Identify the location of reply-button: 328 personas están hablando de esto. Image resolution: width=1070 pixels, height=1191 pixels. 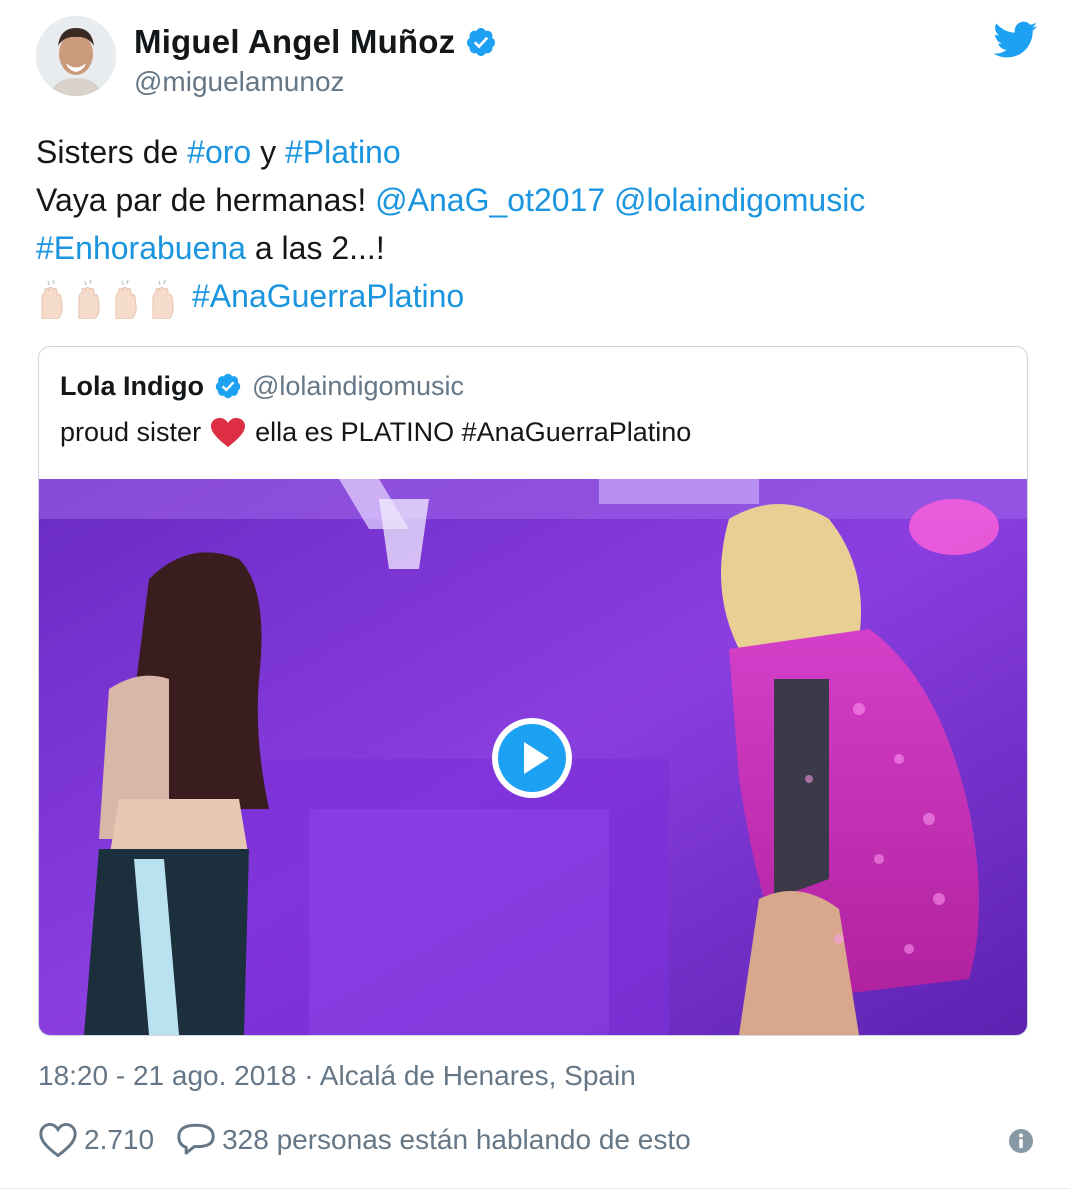
(433, 1140).